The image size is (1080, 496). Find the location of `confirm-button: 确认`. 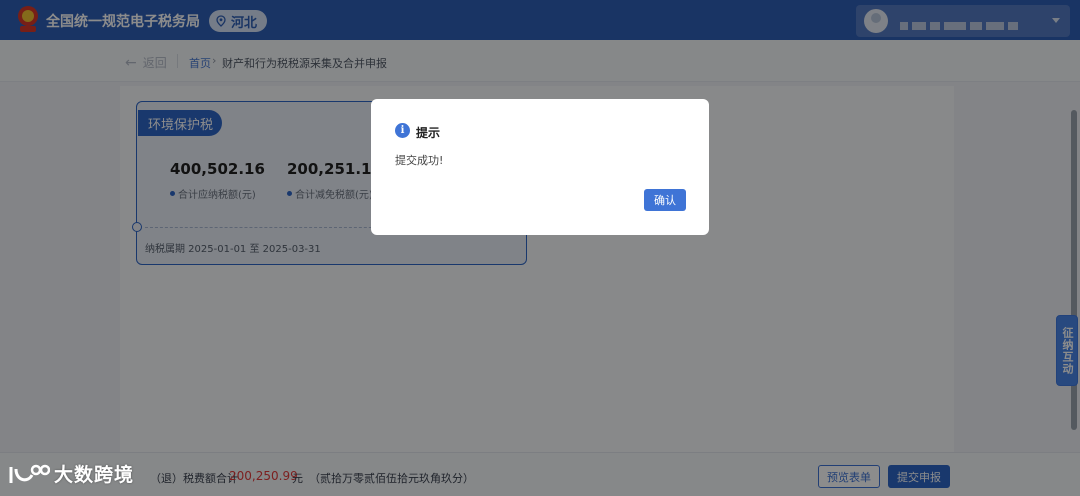

confirm-button: 确认 is located at coordinates (665, 200).